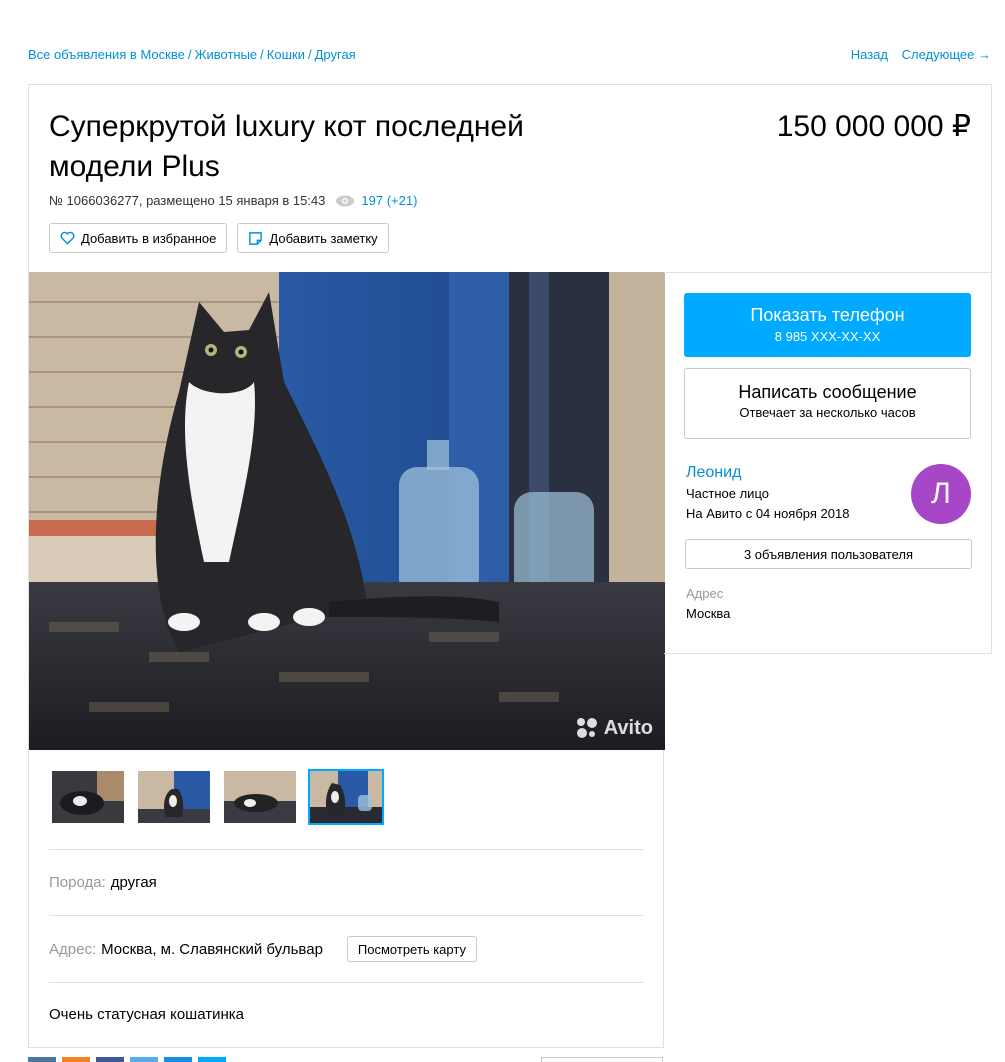 Image resolution: width=1005 pixels, height=1062 pixels. I want to click on listing-description: Очень статусная кошатинка, so click(146, 1014).